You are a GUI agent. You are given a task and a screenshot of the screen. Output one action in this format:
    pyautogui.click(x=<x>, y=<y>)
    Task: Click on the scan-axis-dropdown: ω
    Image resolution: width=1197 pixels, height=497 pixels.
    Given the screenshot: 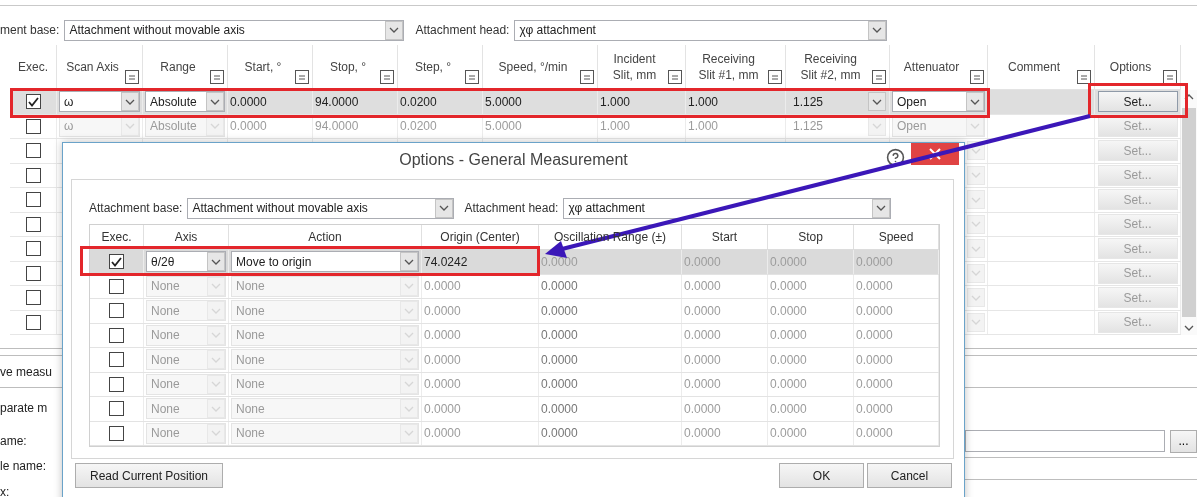 What is the action you would take?
    pyautogui.click(x=99, y=102)
    